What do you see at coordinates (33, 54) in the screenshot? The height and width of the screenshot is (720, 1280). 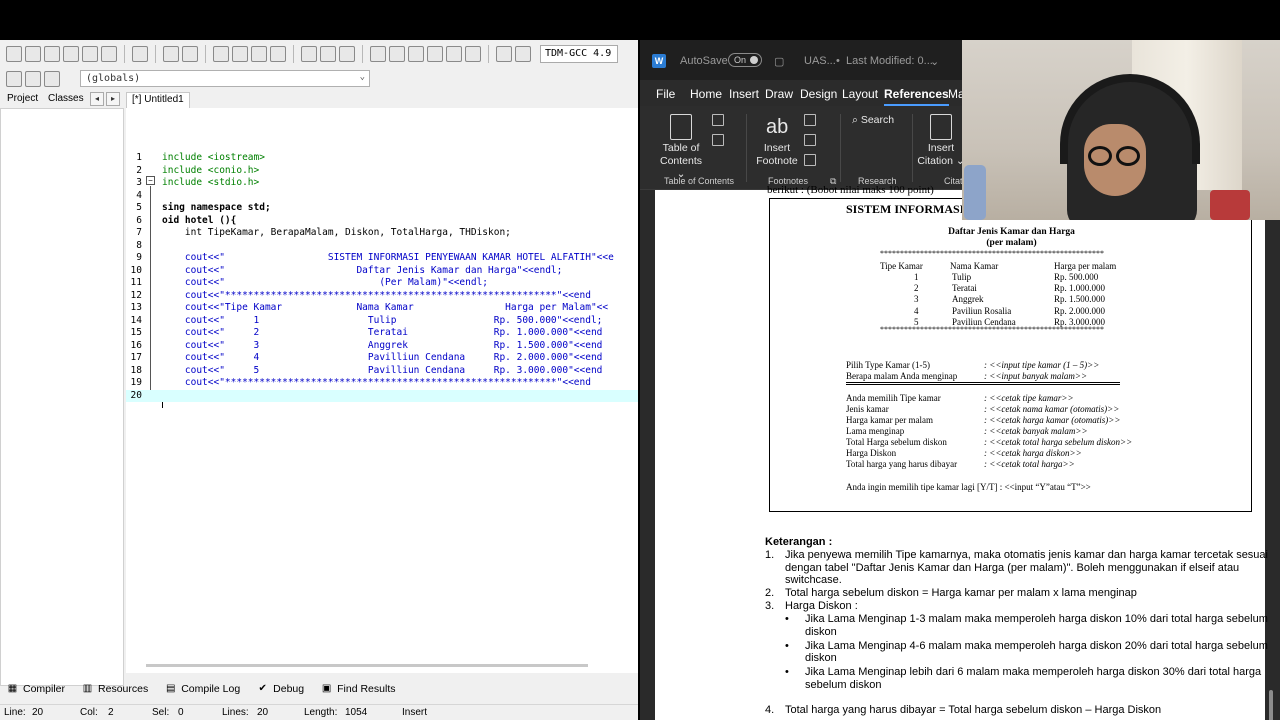 I see `open-file-icon` at bounding box center [33, 54].